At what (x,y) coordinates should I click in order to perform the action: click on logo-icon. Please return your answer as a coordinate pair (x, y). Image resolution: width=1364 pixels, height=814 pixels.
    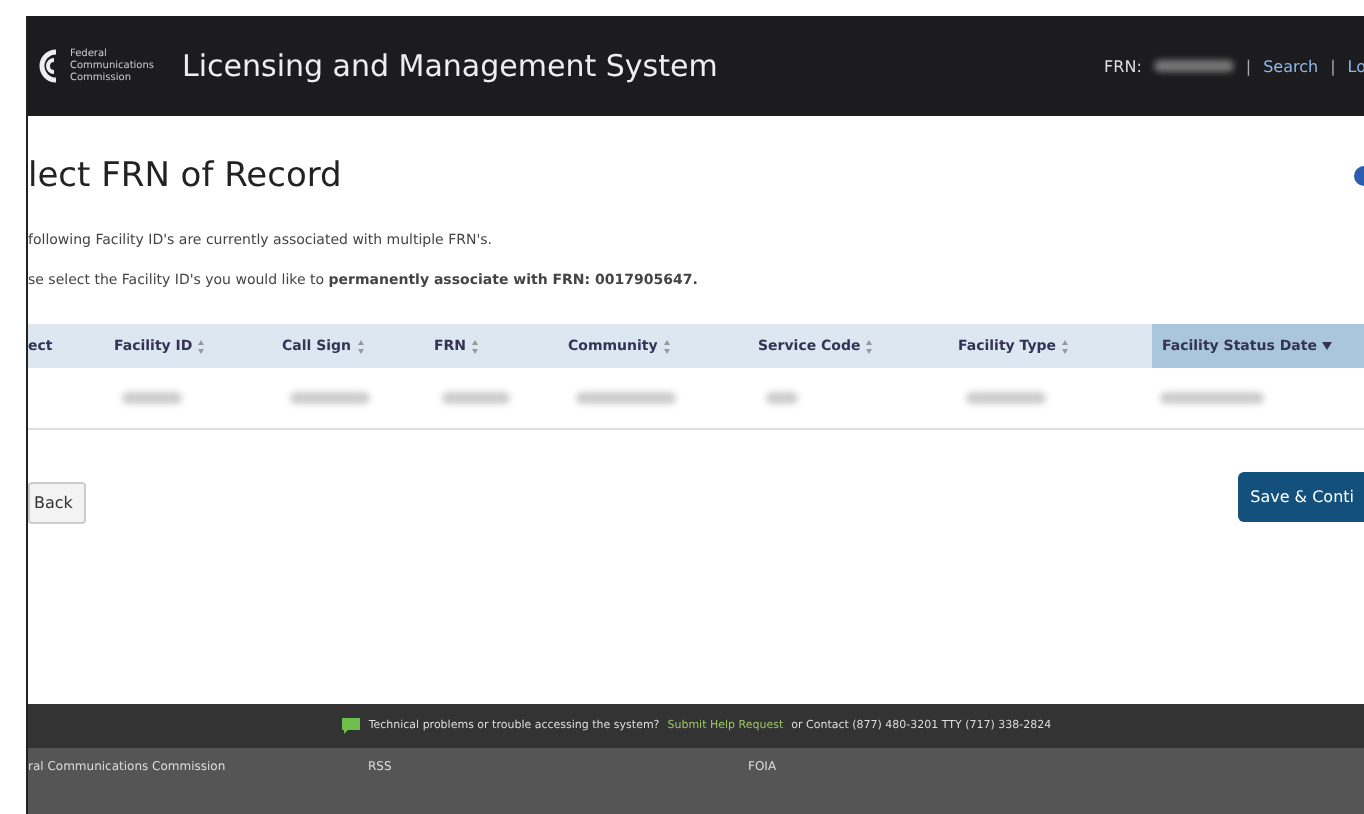
    Looking at the image, I should click on (48, 66).